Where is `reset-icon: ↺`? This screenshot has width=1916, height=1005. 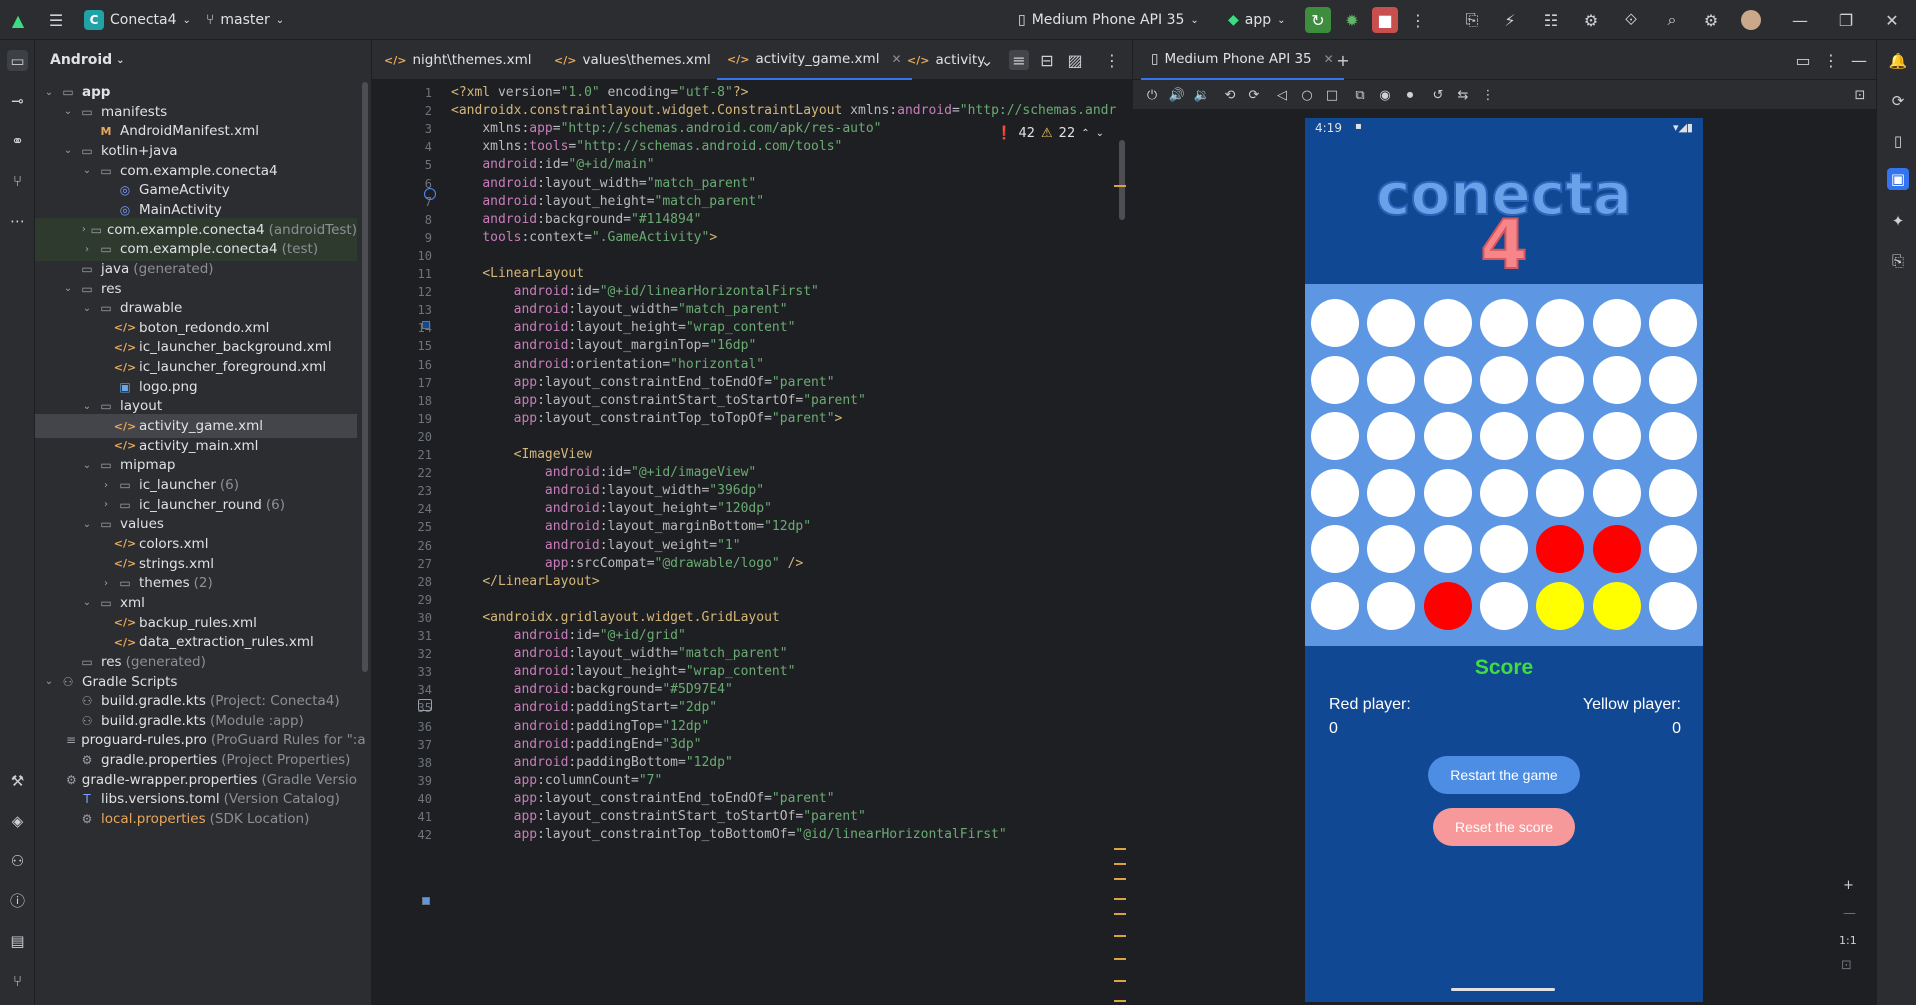
reset-icon: ↺ is located at coordinates (1438, 95).